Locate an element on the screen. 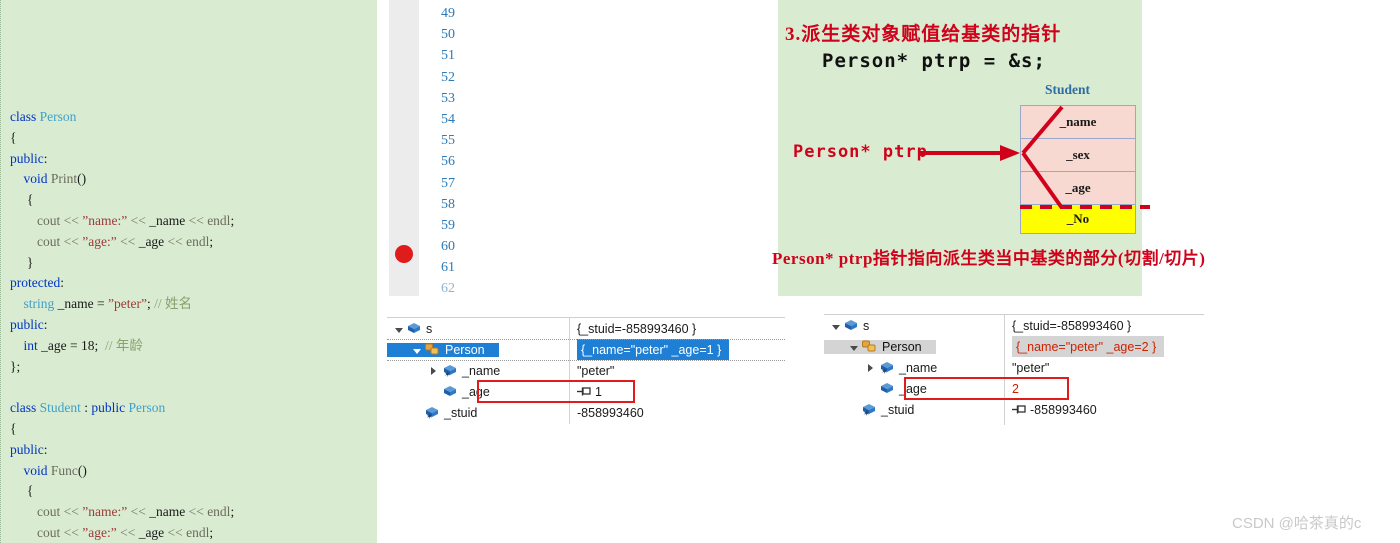  code-token: // 年龄 is located at coordinates (124, 345).